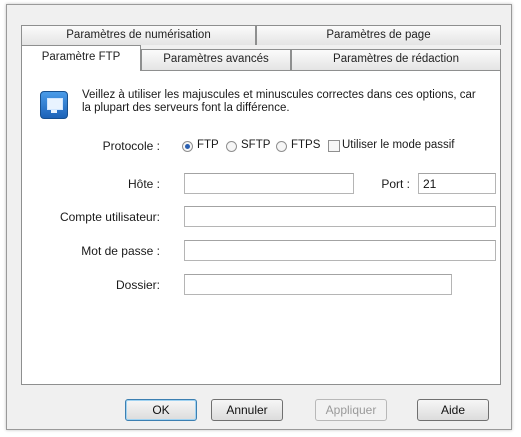 The width and height of the screenshot is (521, 437). Describe the element at coordinates (340, 250) in the screenshot. I see `password-input` at that location.